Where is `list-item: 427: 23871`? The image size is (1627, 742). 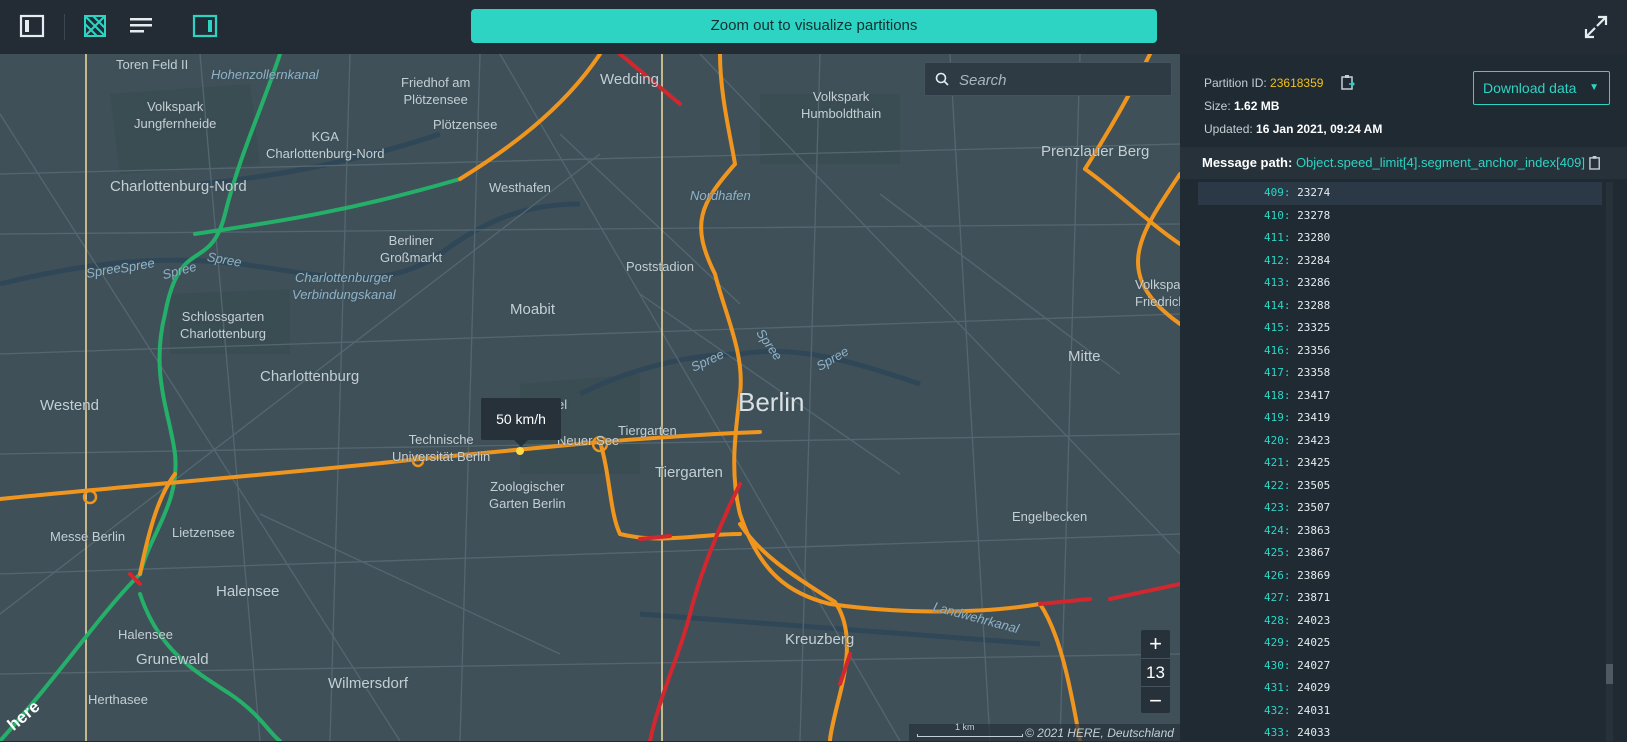
list-item: 427: 23871 is located at coordinates (1400, 598).